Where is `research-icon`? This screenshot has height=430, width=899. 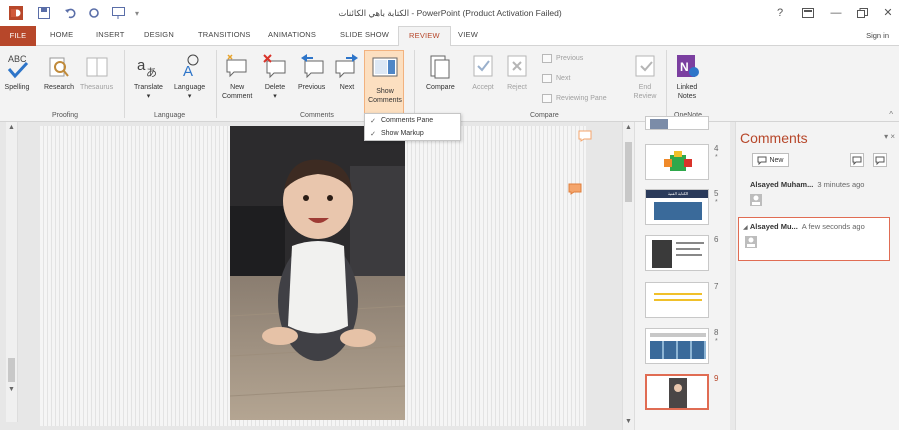
research-icon is located at coordinates (59, 66).